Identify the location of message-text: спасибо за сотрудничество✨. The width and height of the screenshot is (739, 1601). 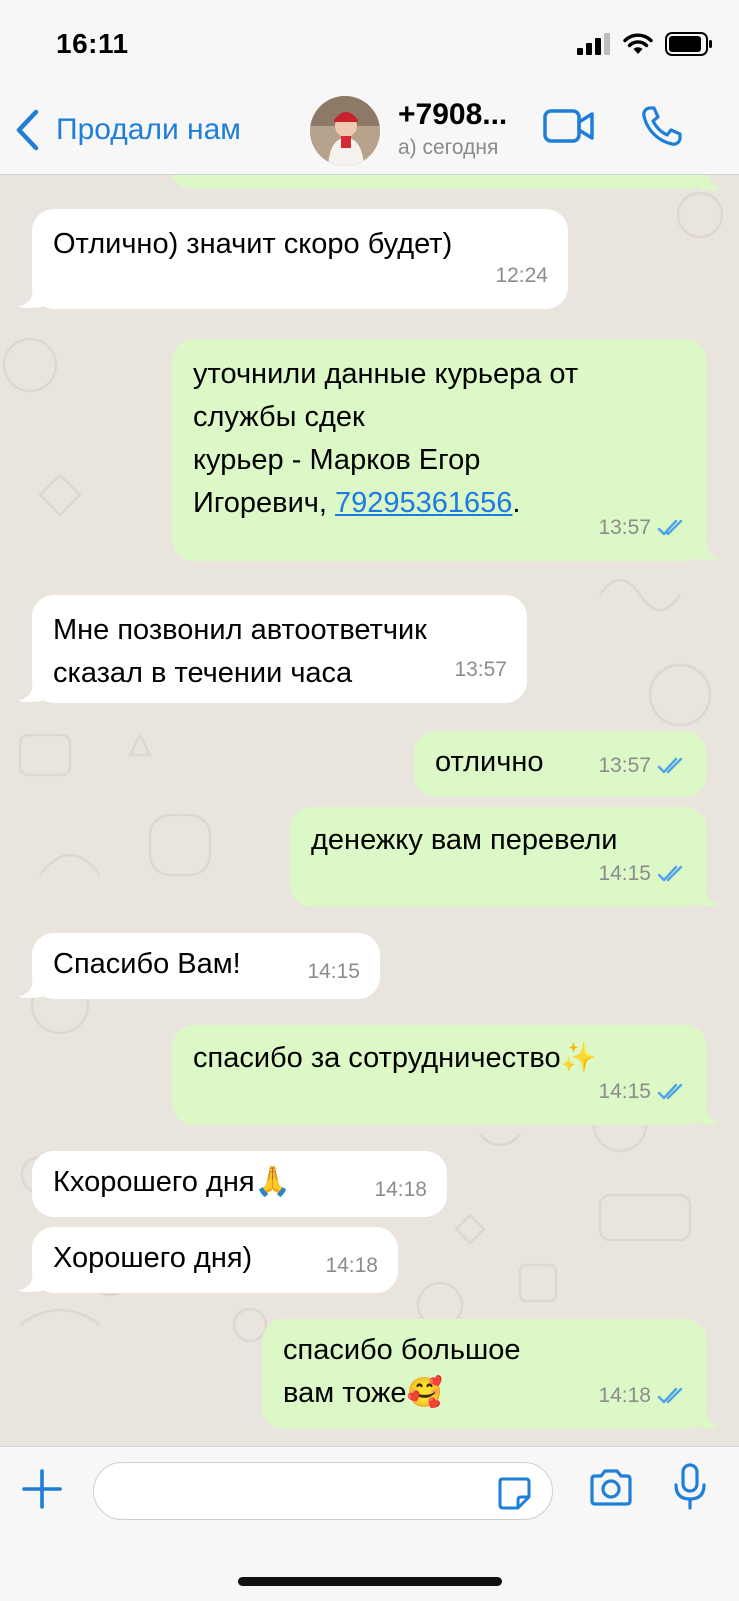
(395, 1058).